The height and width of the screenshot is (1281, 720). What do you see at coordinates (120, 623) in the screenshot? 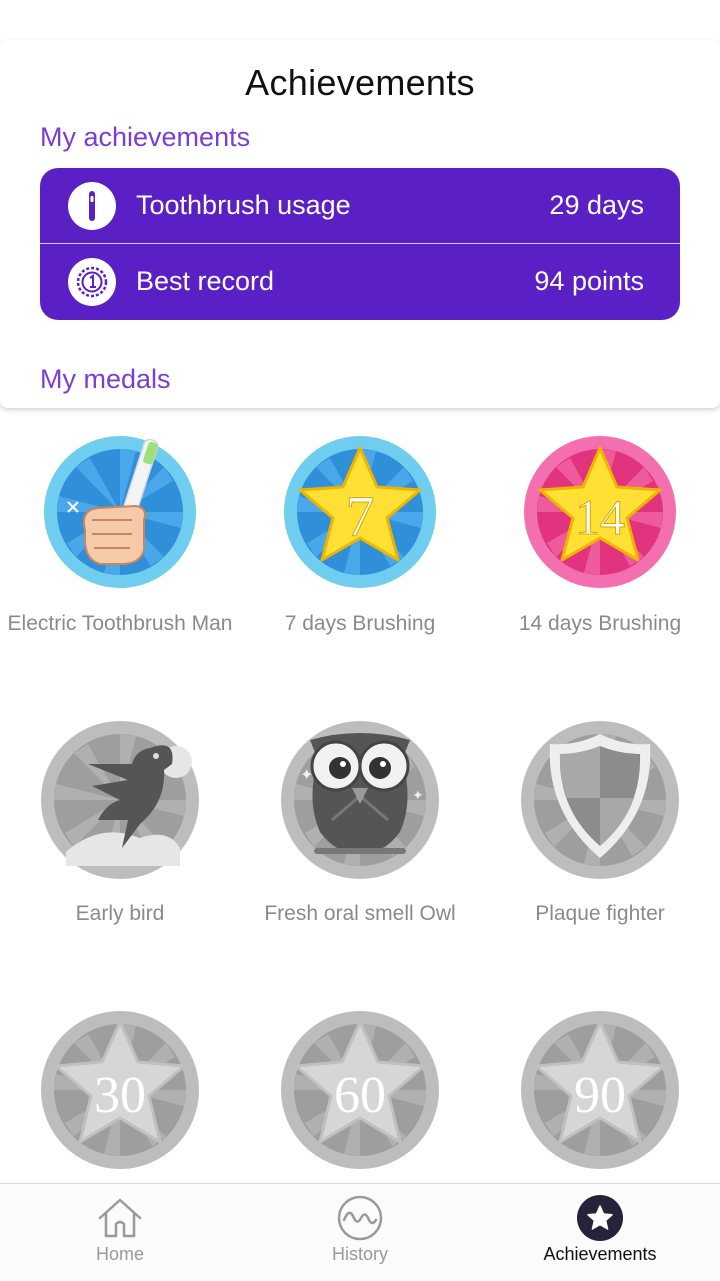
I see `medal-name: Electric Toothbrush Man` at bounding box center [120, 623].